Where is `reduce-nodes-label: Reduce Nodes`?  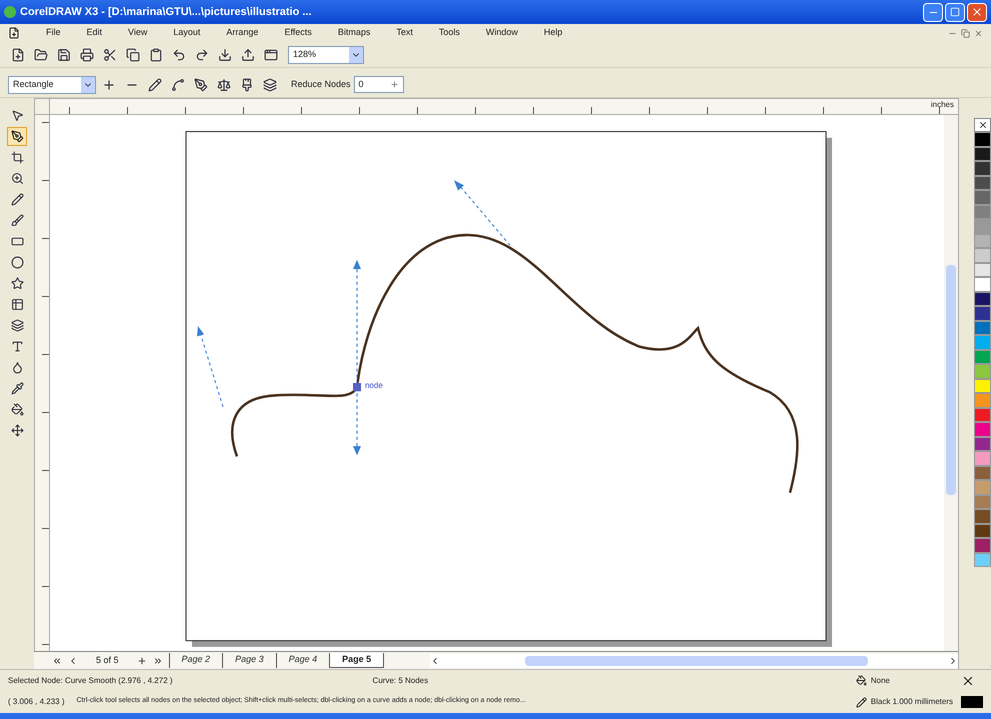 reduce-nodes-label: Reduce Nodes is located at coordinates (321, 84).